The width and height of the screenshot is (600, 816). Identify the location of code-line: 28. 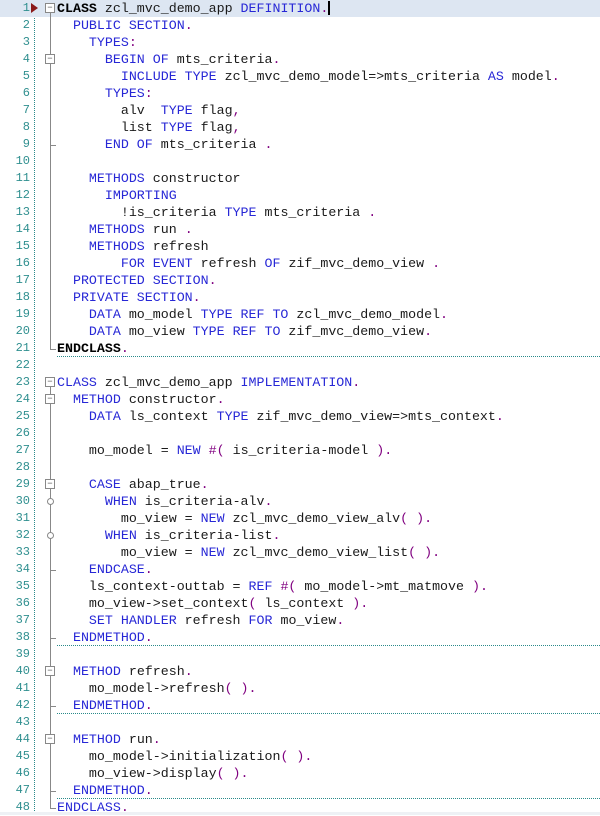
(300, 467).